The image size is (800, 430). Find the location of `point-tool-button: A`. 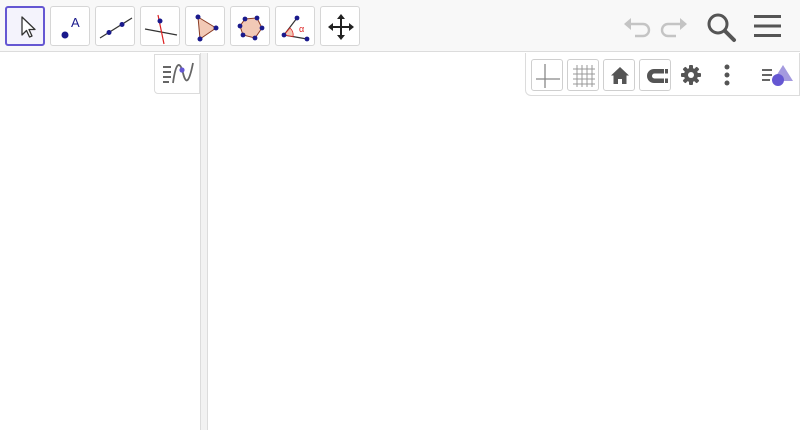

point-tool-button: A is located at coordinates (70, 26).